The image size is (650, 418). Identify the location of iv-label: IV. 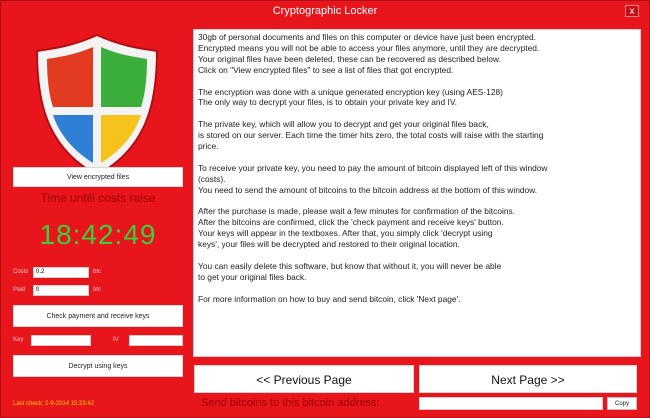
(116, 340).